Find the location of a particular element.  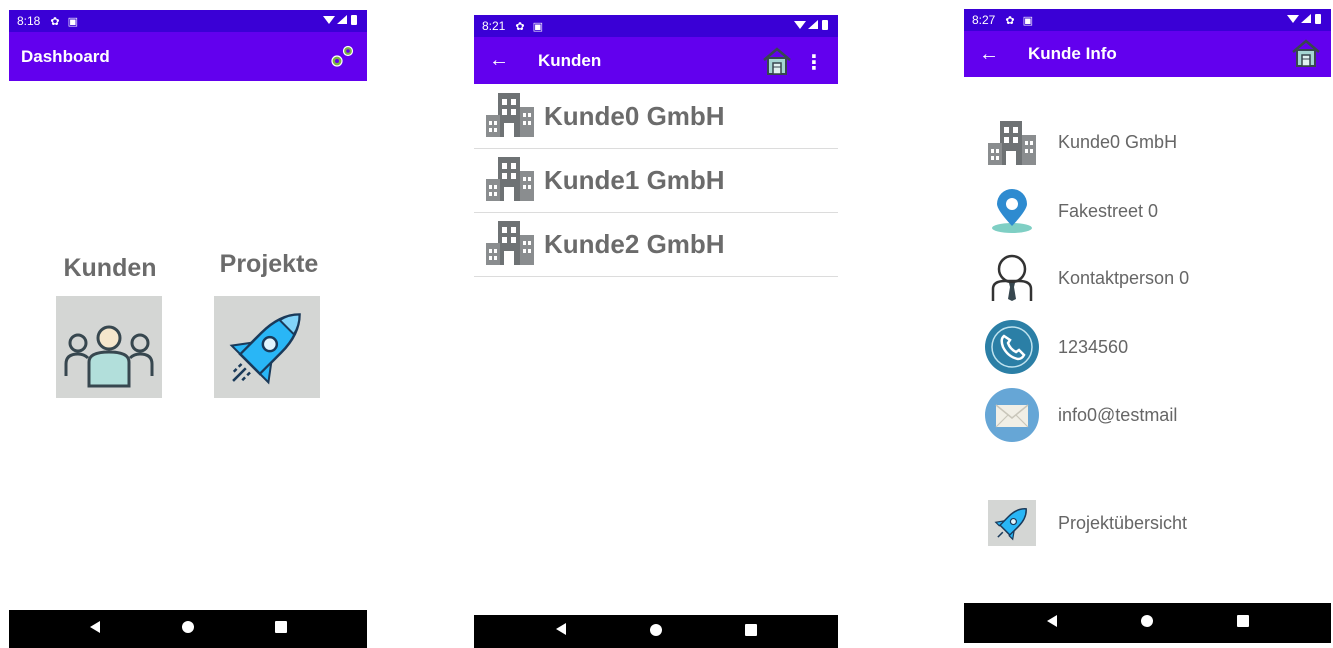

list-item: Kunde1 GmbH is located at coordinates (656, 181).